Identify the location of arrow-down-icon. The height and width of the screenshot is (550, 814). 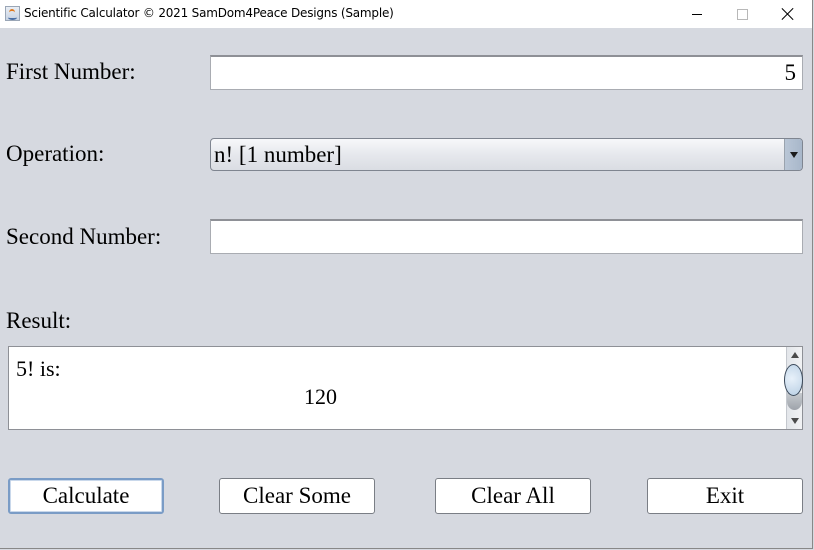
(794, 421).